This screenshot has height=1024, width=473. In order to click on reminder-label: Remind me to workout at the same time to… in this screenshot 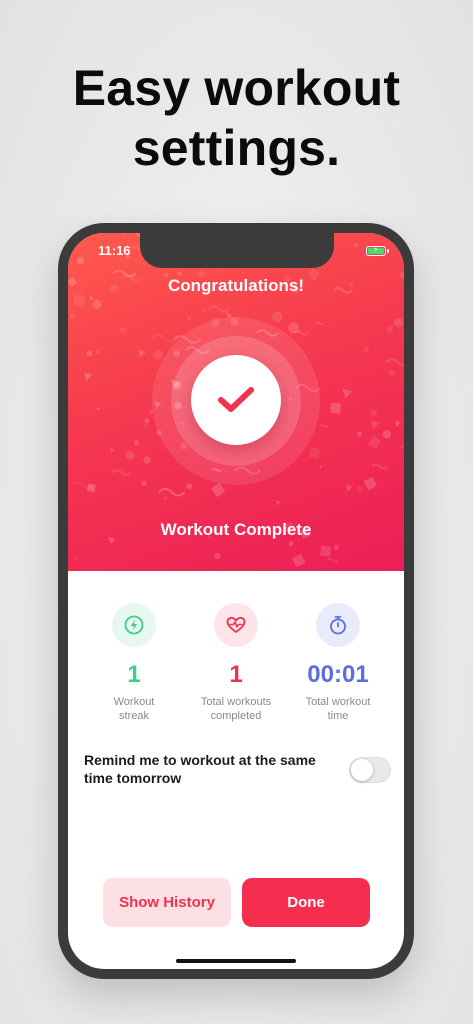, I will do `click(200, 769)`.